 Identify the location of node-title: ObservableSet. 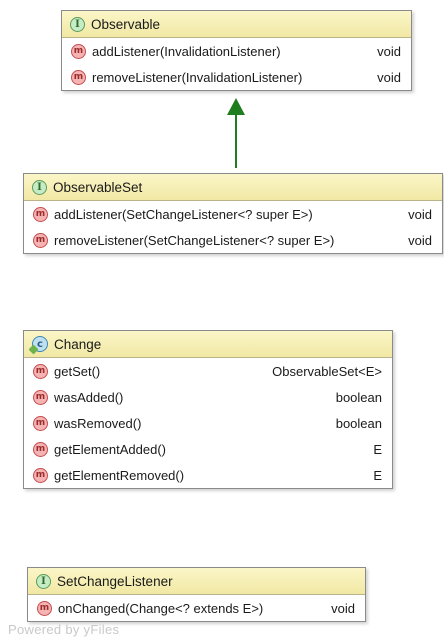
(98, 187).